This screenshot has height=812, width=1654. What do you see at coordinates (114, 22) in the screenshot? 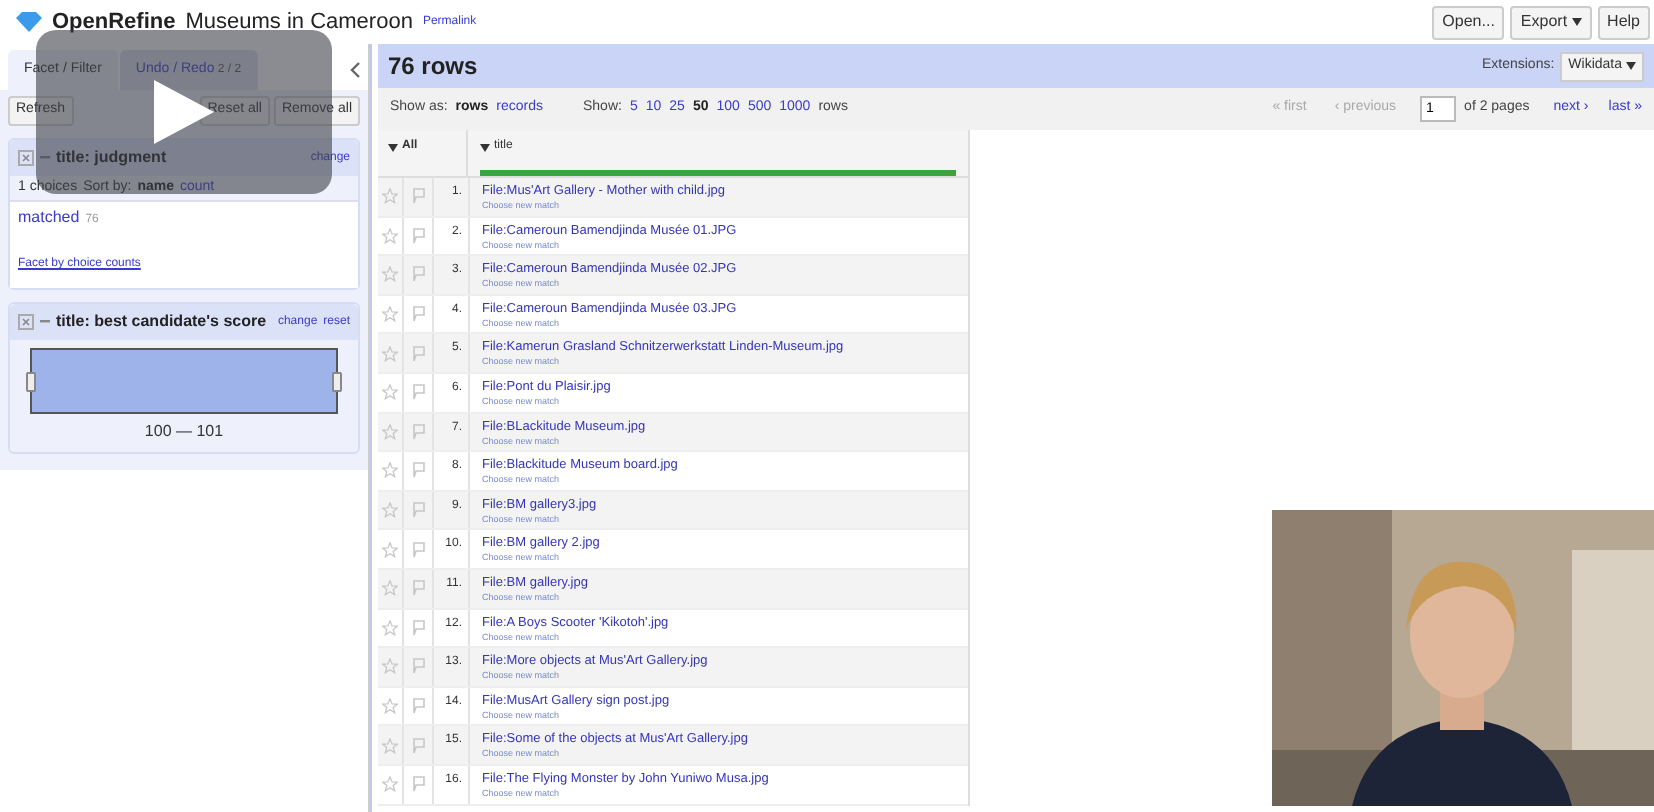
I see `app-name: OpenRefine` at bounding box center [114, 22].